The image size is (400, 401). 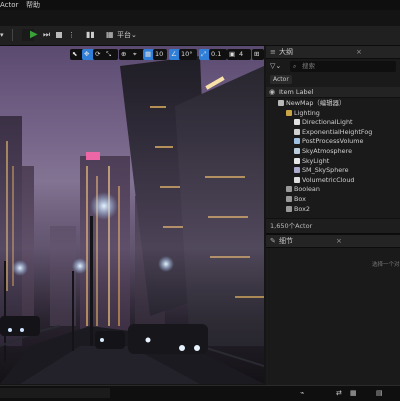 I want to click on outliner-row-label: Boolean, so click(x=307, y=189).